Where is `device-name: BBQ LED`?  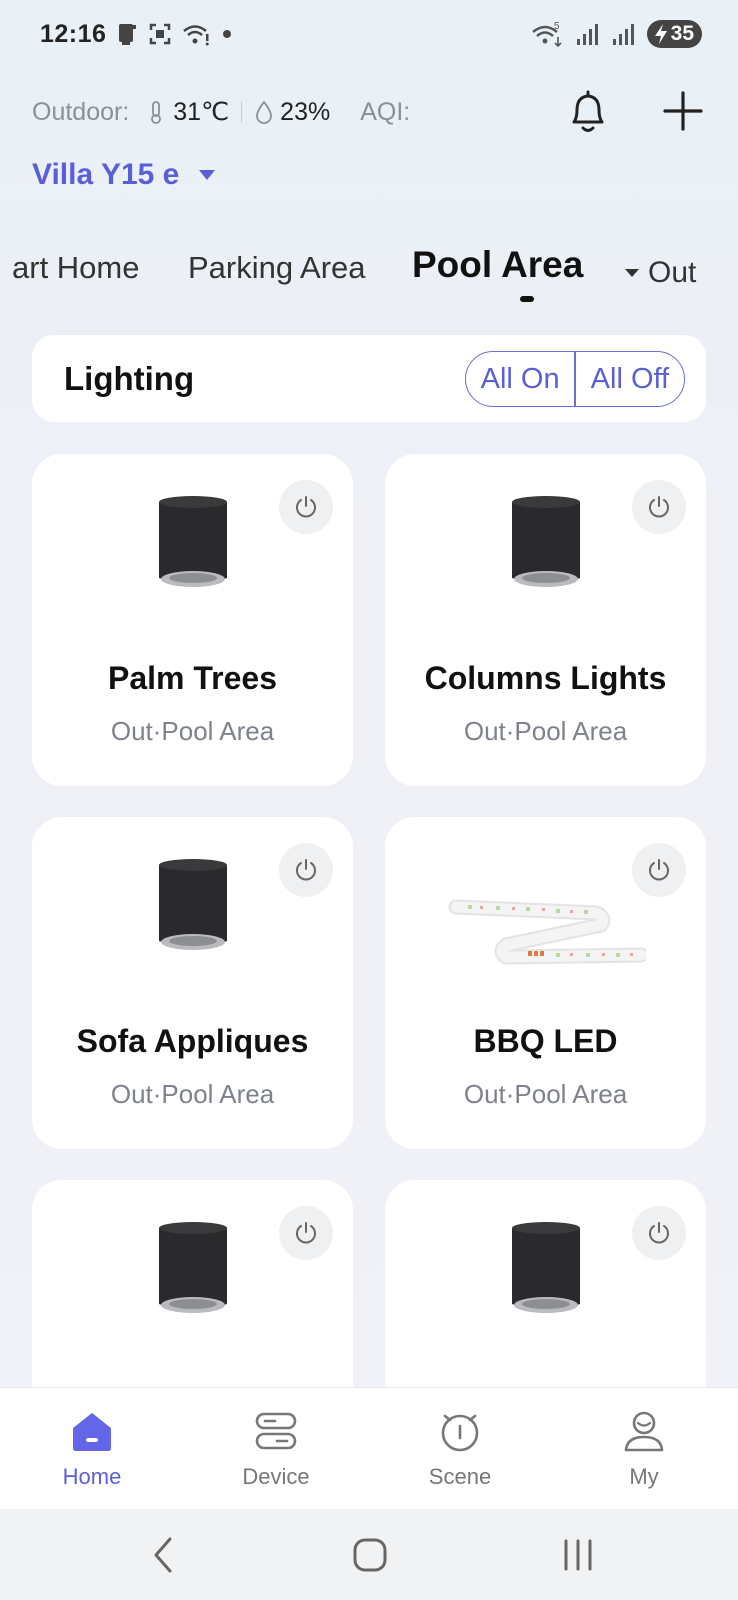 device-name: BBQ LED is located at coordinates (545, 1041).